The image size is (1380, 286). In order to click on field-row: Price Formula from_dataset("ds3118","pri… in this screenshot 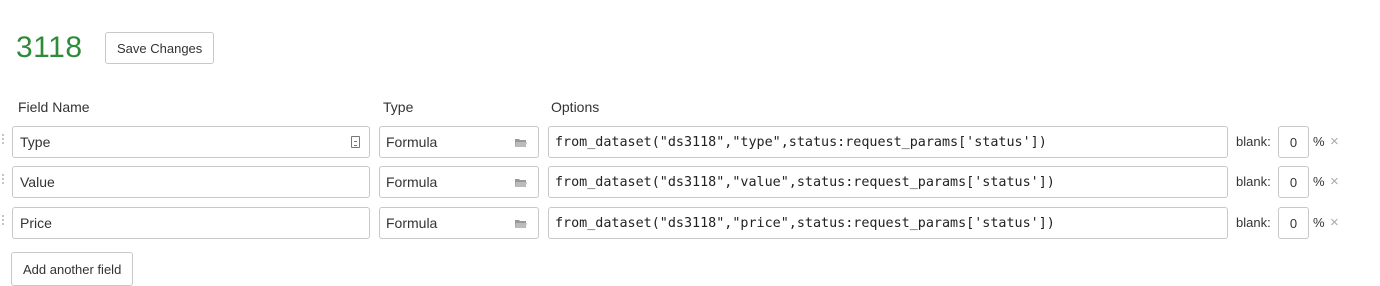, I will do `click(690, 223)`.